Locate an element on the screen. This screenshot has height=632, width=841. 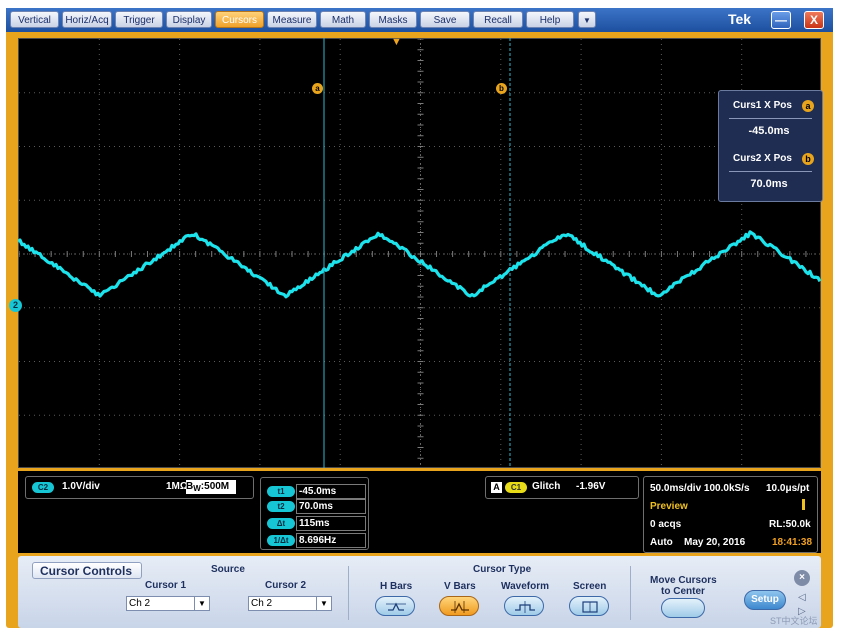
channel2-settings-box: C2 1.0V/div 1MΩ BW:500M is located at coordinates (139, 487).